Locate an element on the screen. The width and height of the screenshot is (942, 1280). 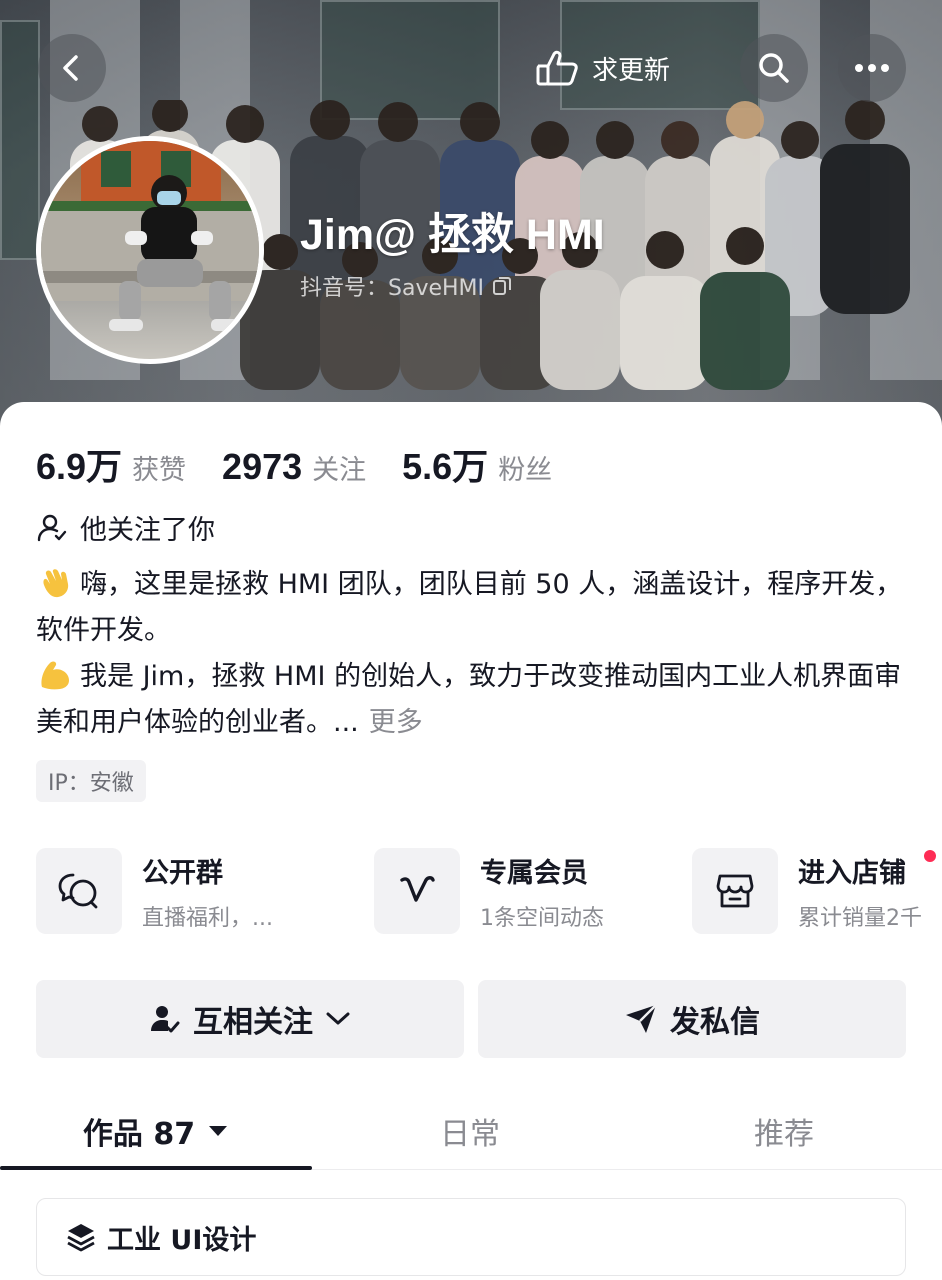
caret-down-icon is located at coordinates (218, 1131).